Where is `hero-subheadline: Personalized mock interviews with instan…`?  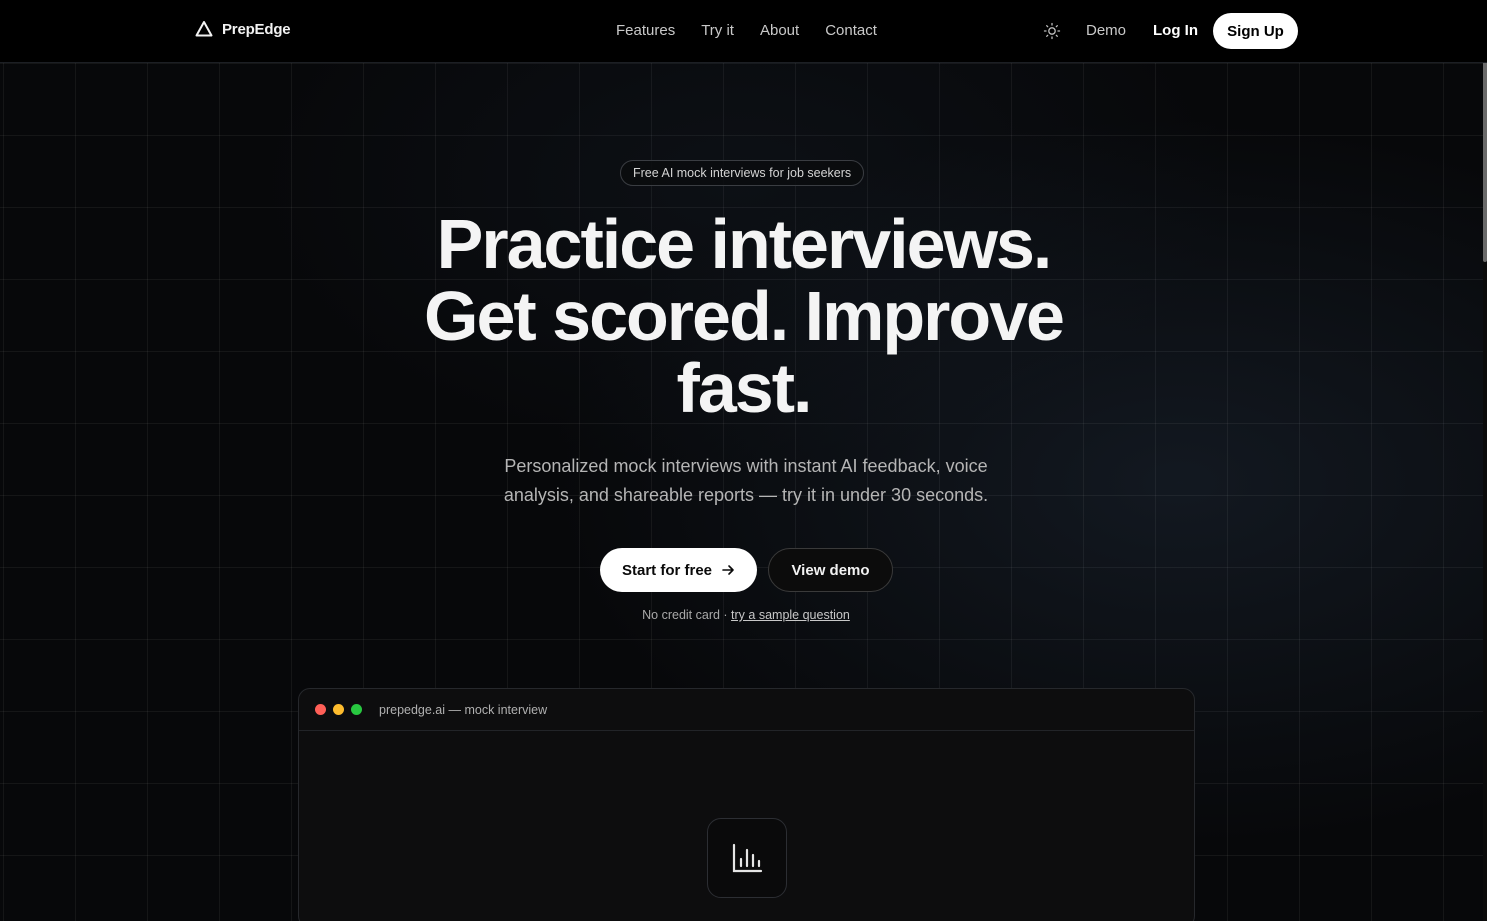
hero-subheadline: Personalized mock interviews with instan… is located at coordinates (746, 481).